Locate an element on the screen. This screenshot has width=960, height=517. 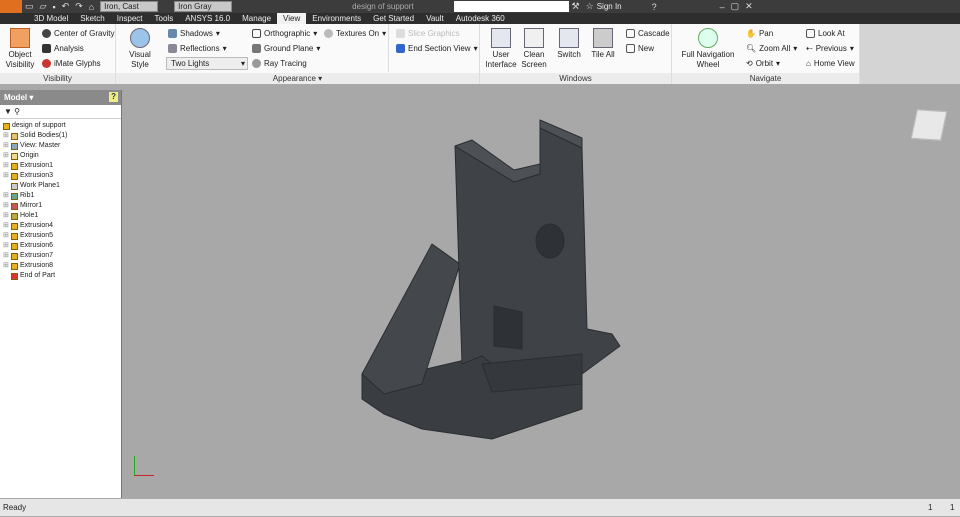
tree-node: ⊞ Origin is located at coordinates (60, 156).